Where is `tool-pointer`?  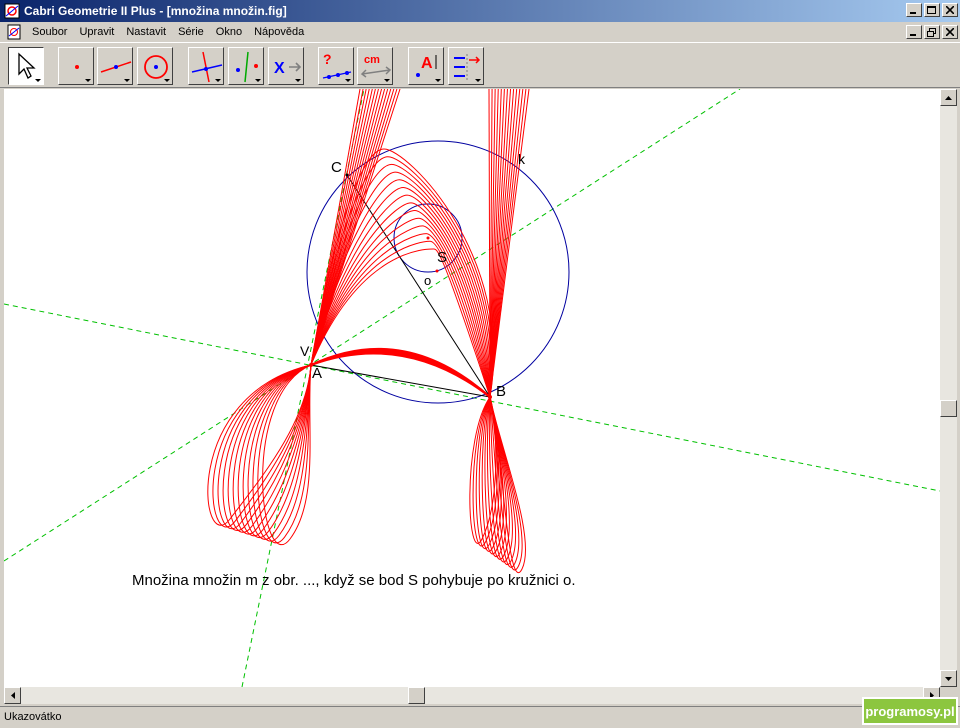
tool-pointer is located at coordinates (26, 66).